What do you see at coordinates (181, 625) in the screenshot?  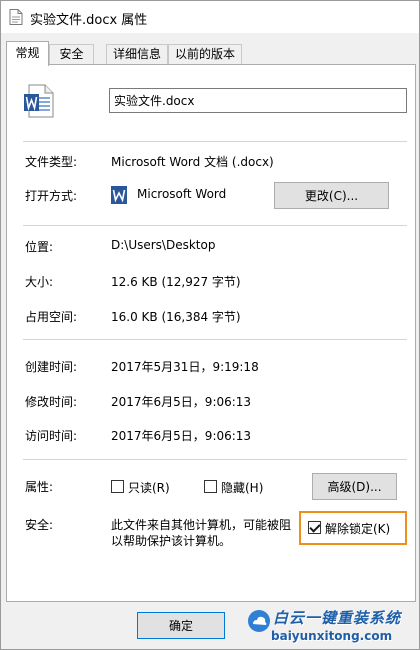 I see `ok-button: 确定` at bounding box center [181, 625].